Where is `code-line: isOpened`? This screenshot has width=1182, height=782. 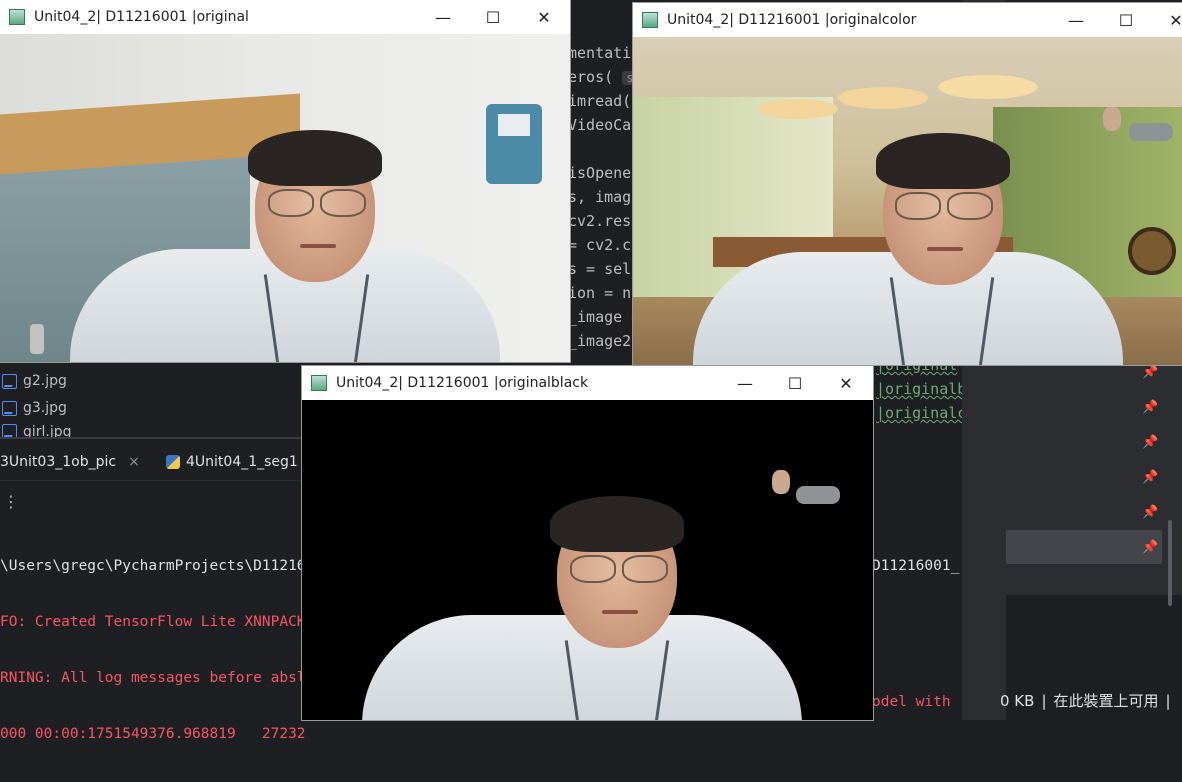 code-line: isOpened is located at coordinates (604, 173).